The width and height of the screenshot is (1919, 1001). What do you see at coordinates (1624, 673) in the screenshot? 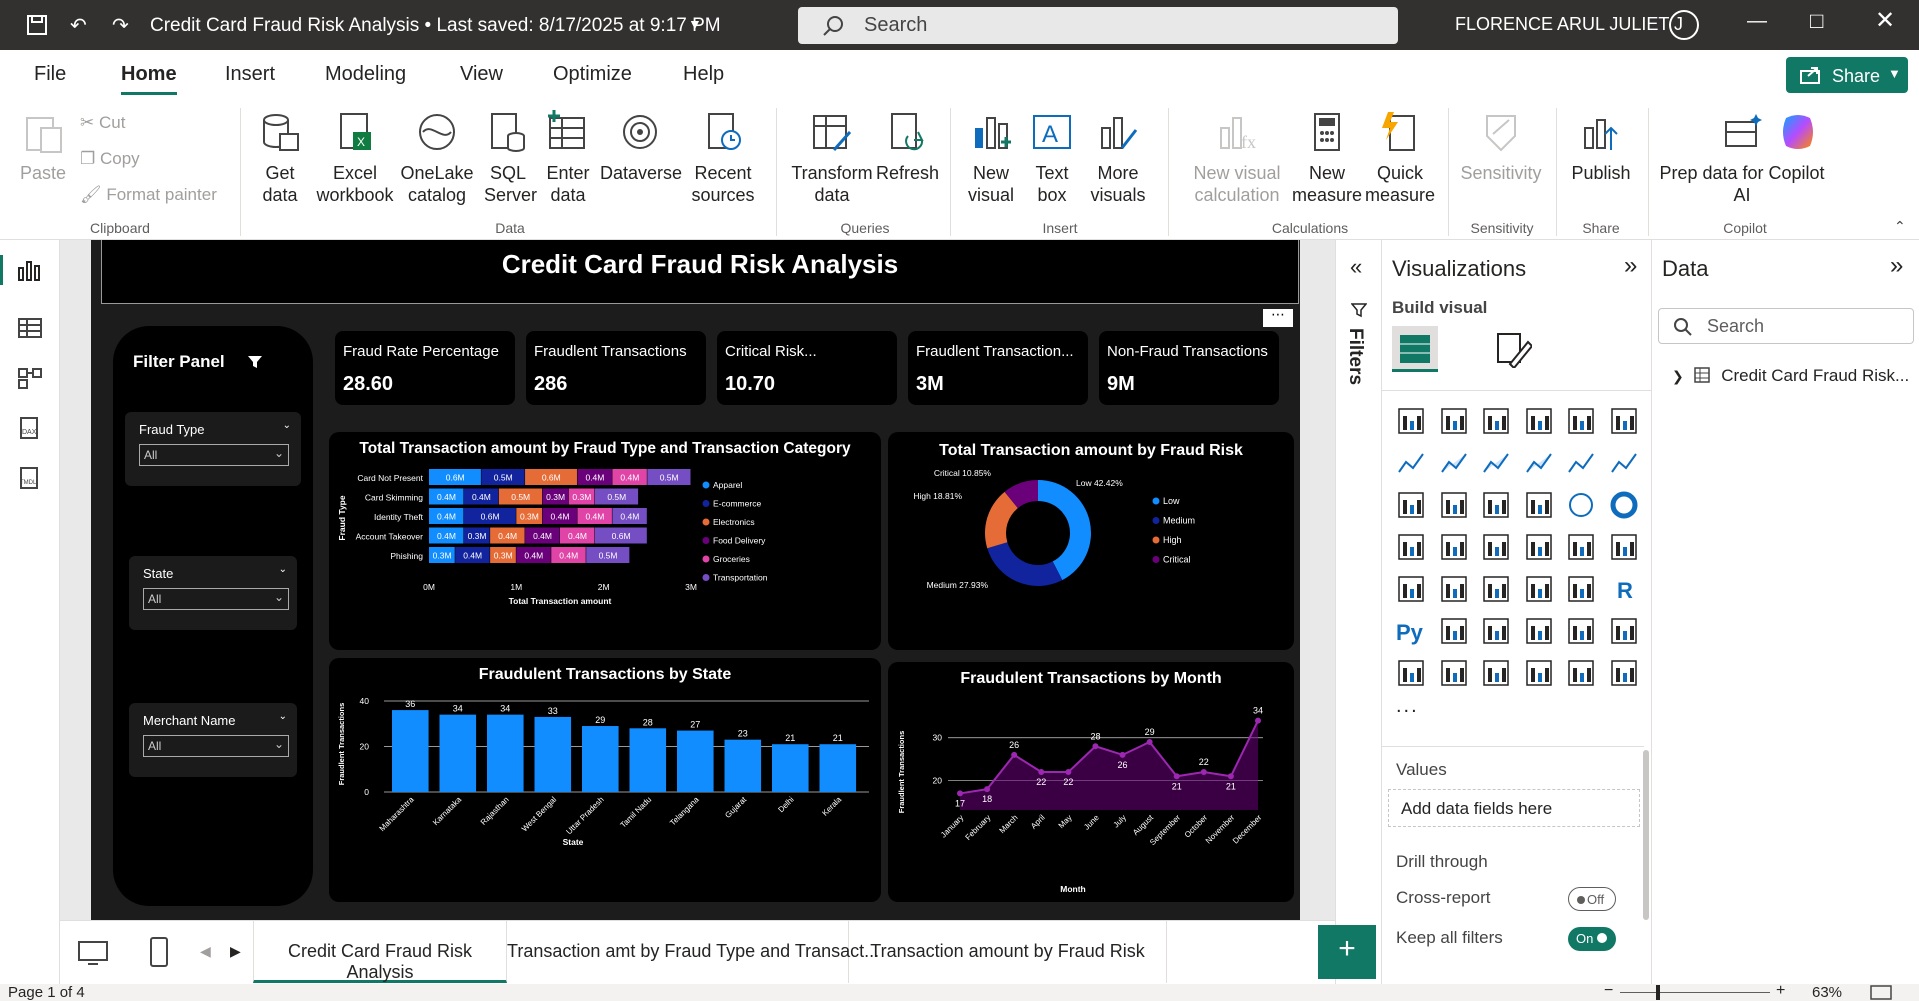
I see `deneb-icon` at bounding box center [1624, 673].